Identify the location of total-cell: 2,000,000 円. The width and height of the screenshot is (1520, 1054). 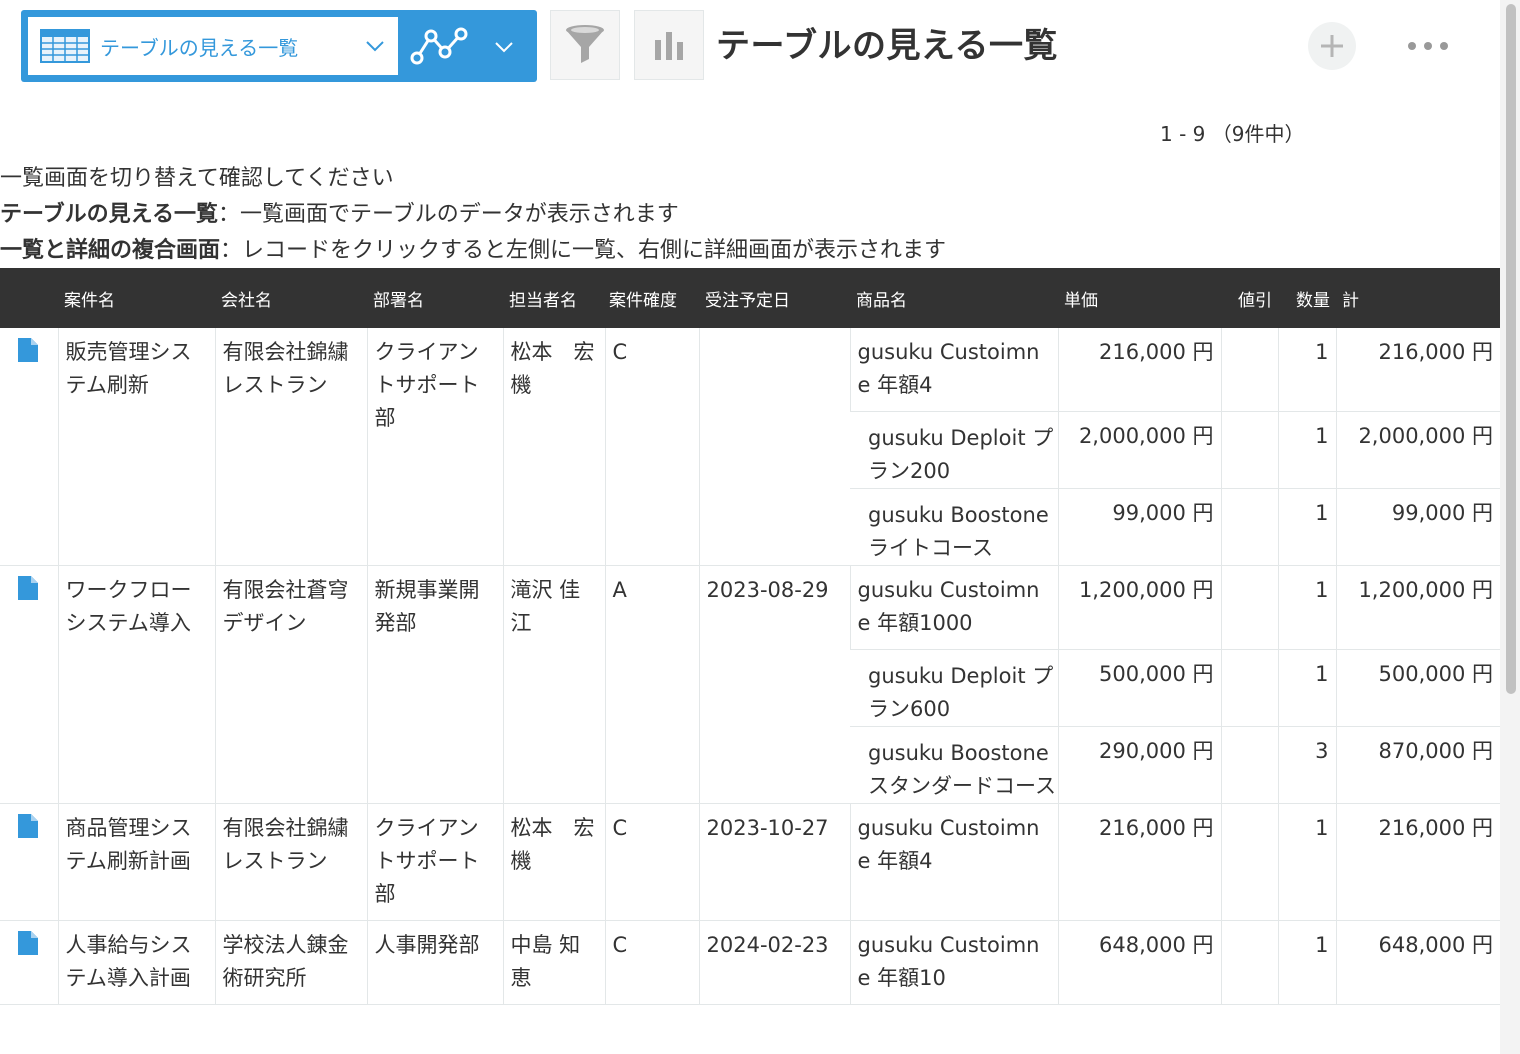
(1417, 450).